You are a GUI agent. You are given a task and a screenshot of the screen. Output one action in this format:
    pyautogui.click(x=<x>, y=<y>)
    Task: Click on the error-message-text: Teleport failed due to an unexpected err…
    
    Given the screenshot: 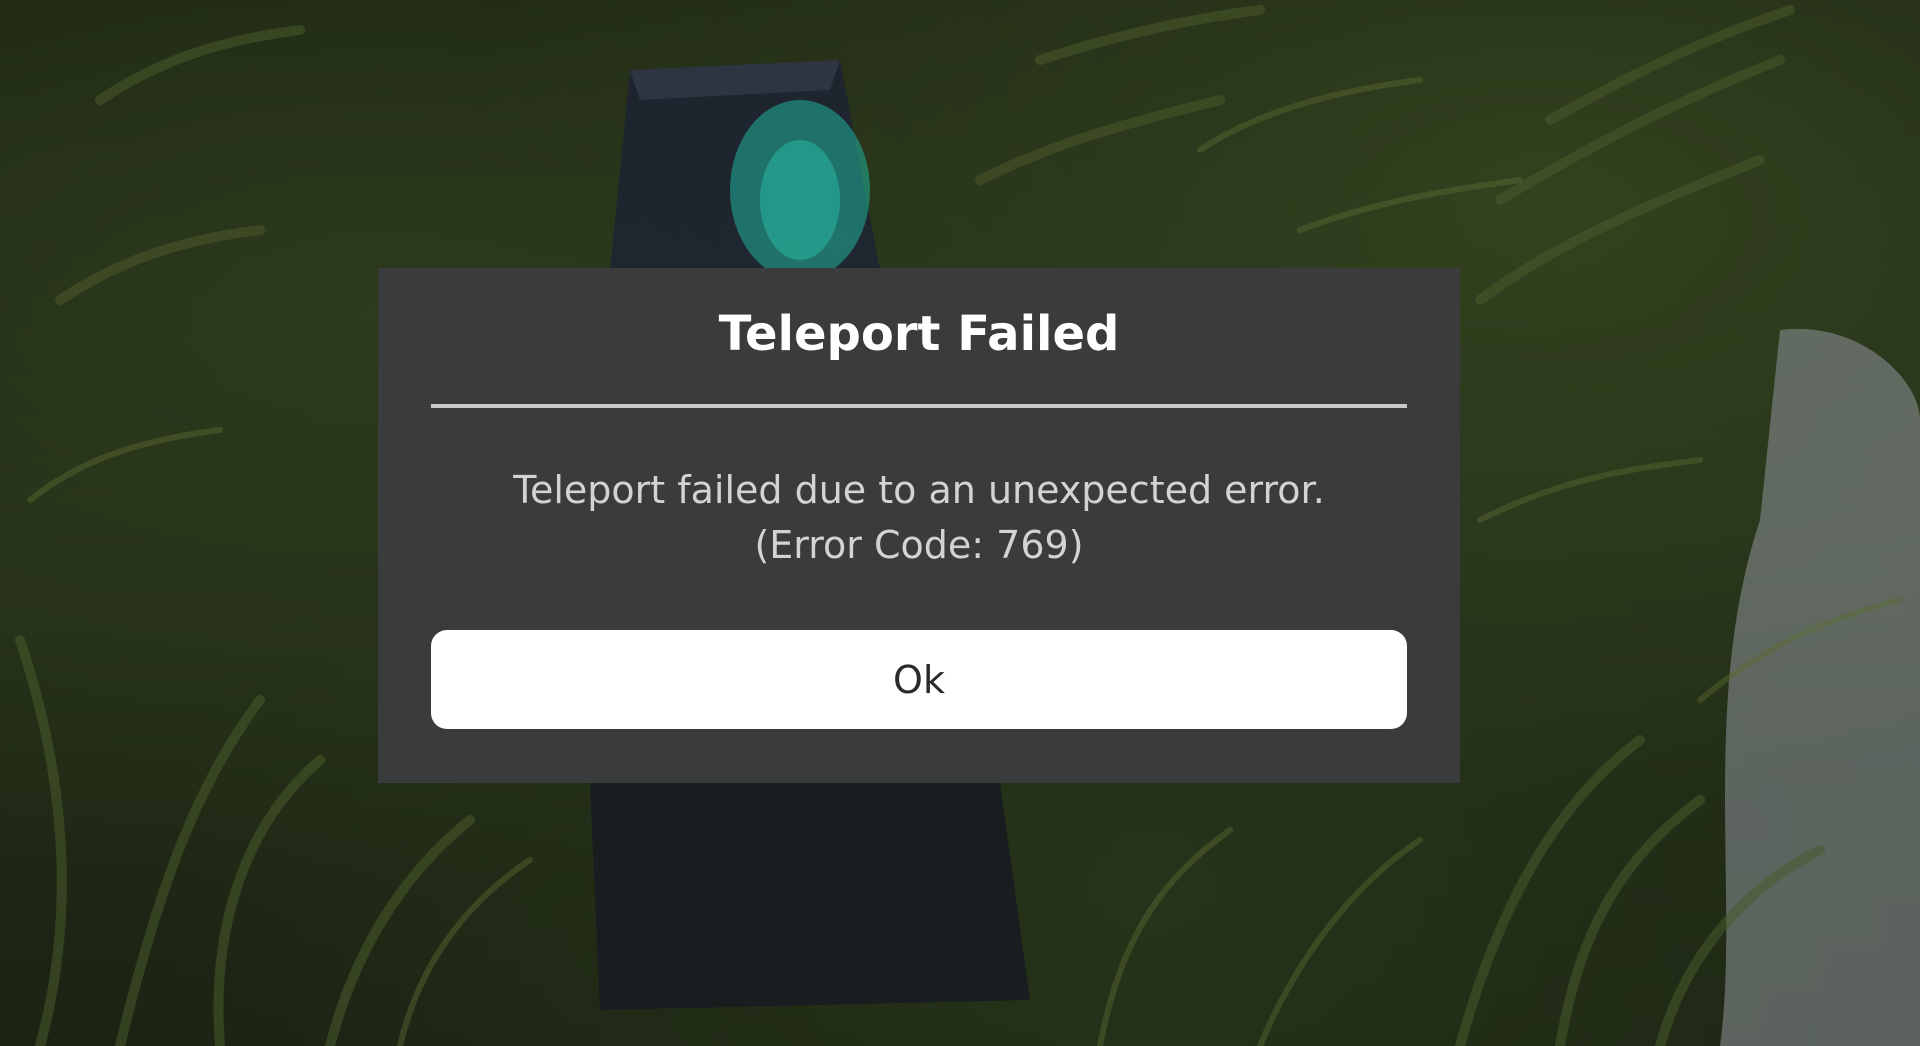 What is the action you would take?
    pyautogui.click(x=919, y=490)
    